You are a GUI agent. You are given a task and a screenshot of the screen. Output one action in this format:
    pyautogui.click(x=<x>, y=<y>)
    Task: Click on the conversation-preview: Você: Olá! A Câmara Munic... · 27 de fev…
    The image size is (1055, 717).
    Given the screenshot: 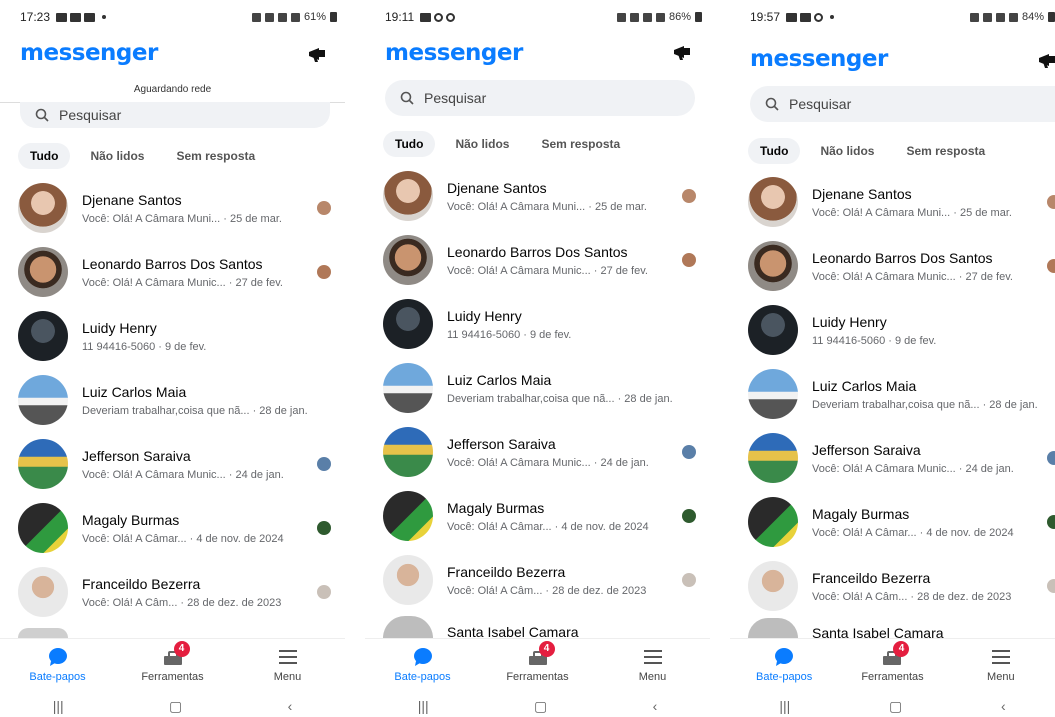 What is the action you would take?
    pyautogui.click(x=912, y=276)
    